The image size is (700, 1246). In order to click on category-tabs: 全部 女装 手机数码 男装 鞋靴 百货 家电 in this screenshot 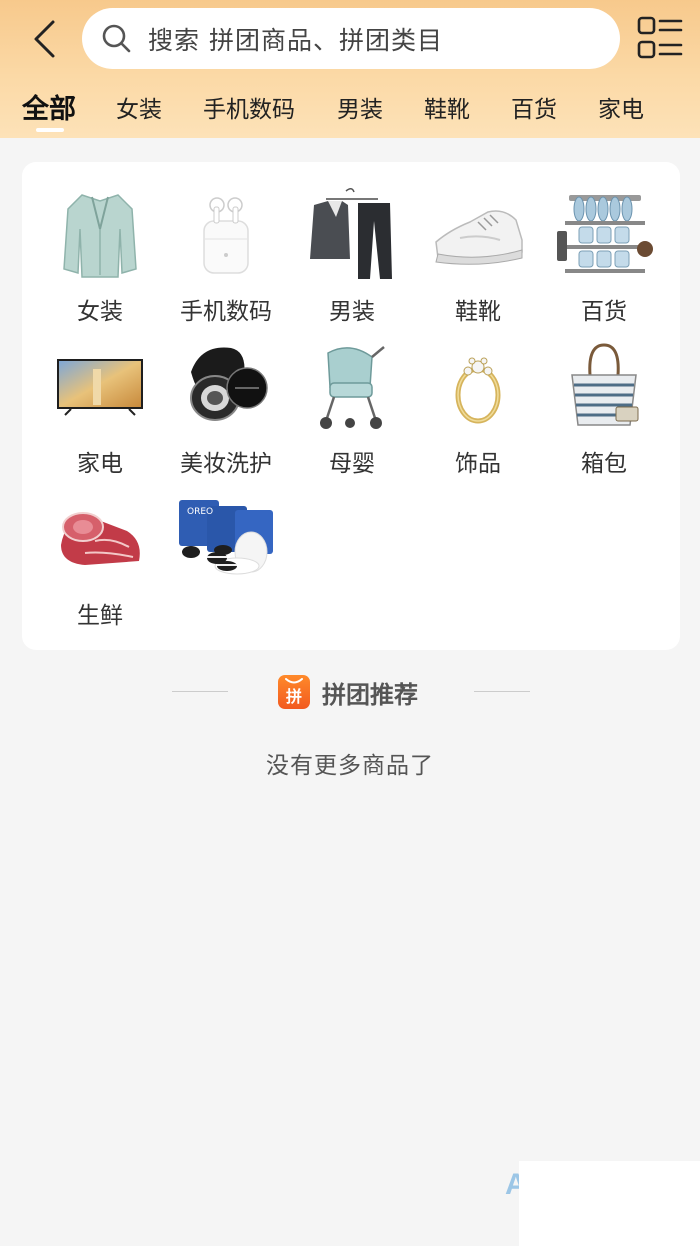, I will do `click(350, 110)`.